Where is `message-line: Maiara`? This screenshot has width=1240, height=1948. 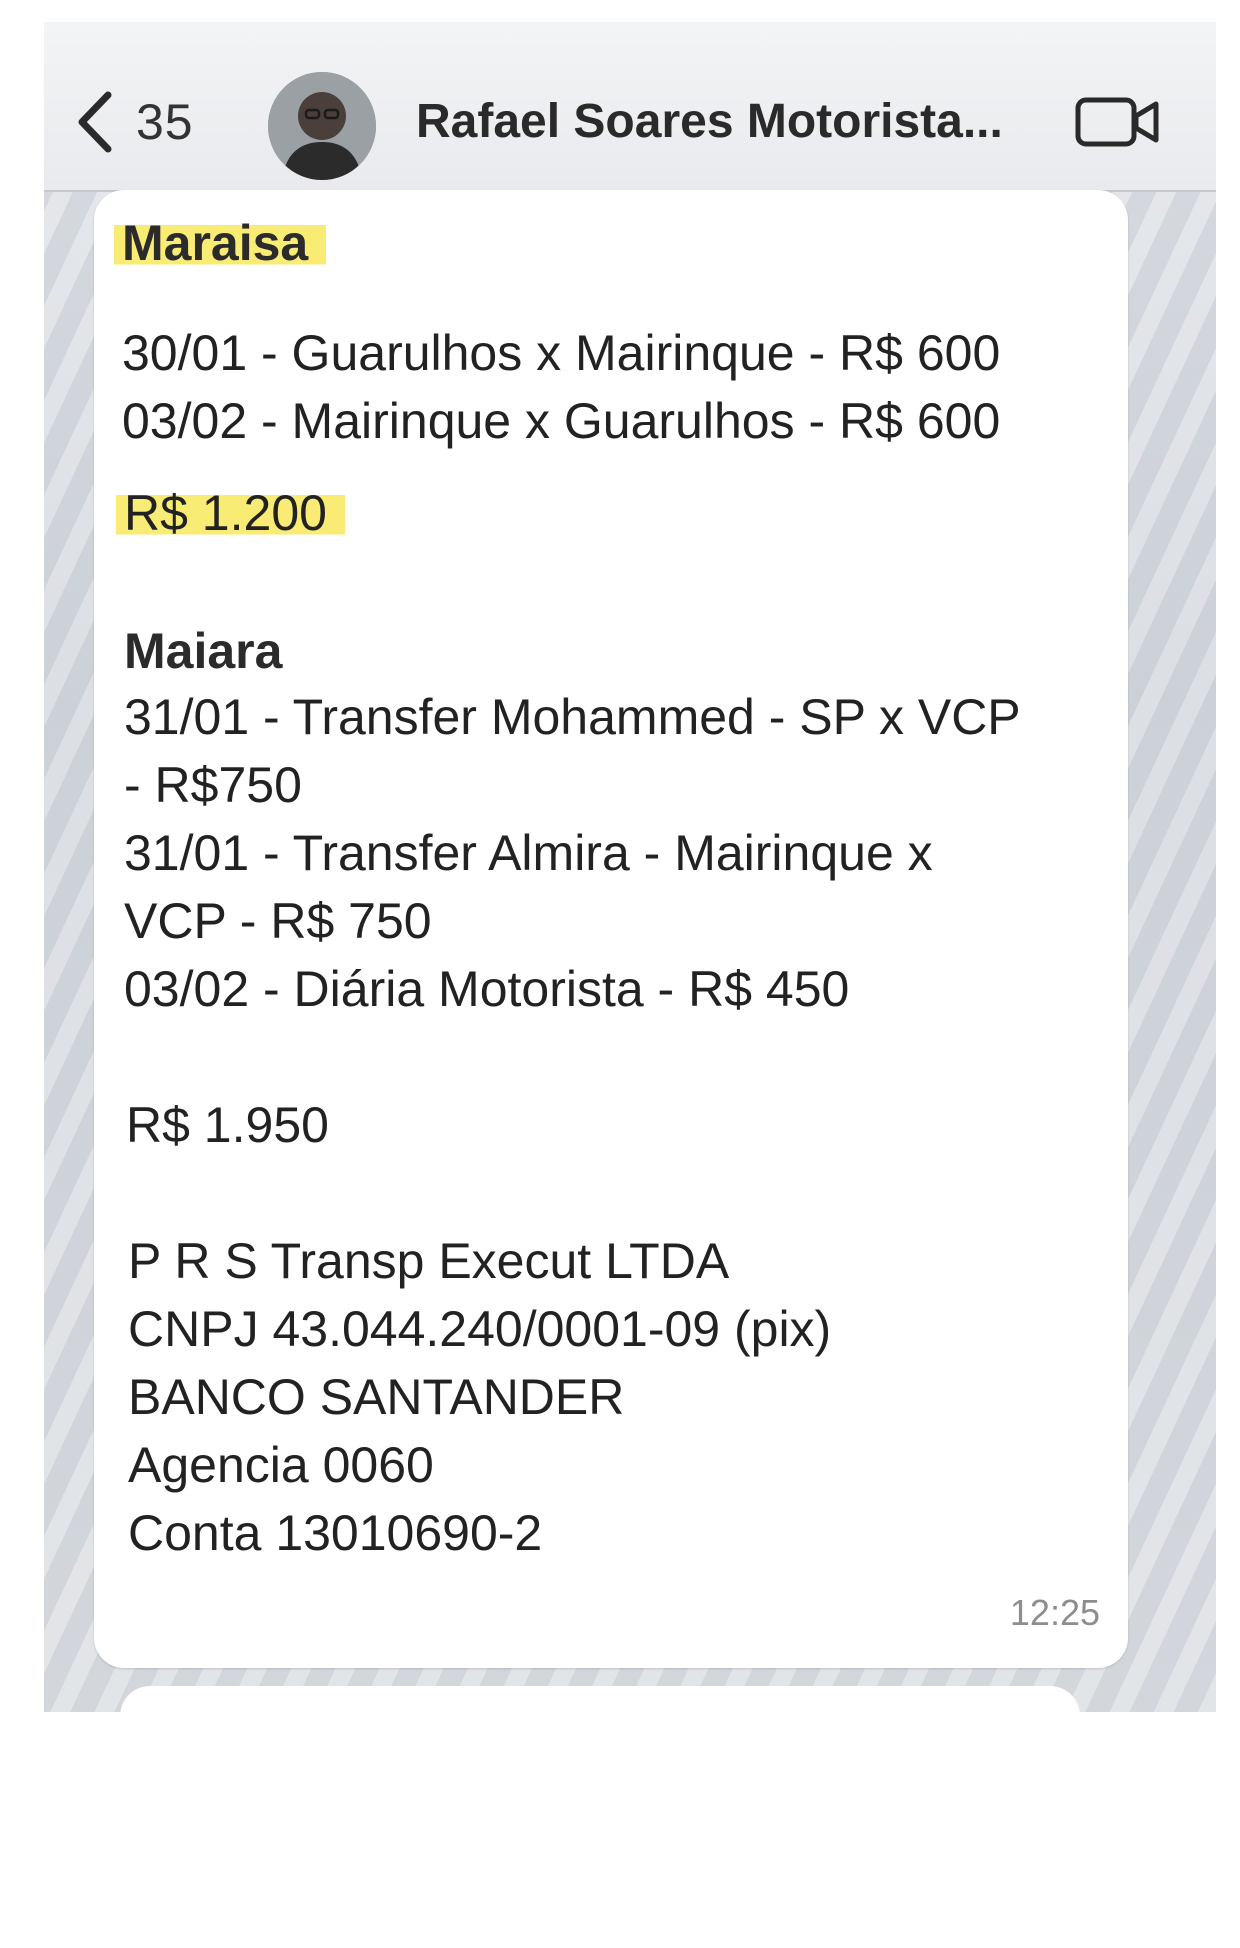
message-line: Maiara is located at coordinates (203, 651).